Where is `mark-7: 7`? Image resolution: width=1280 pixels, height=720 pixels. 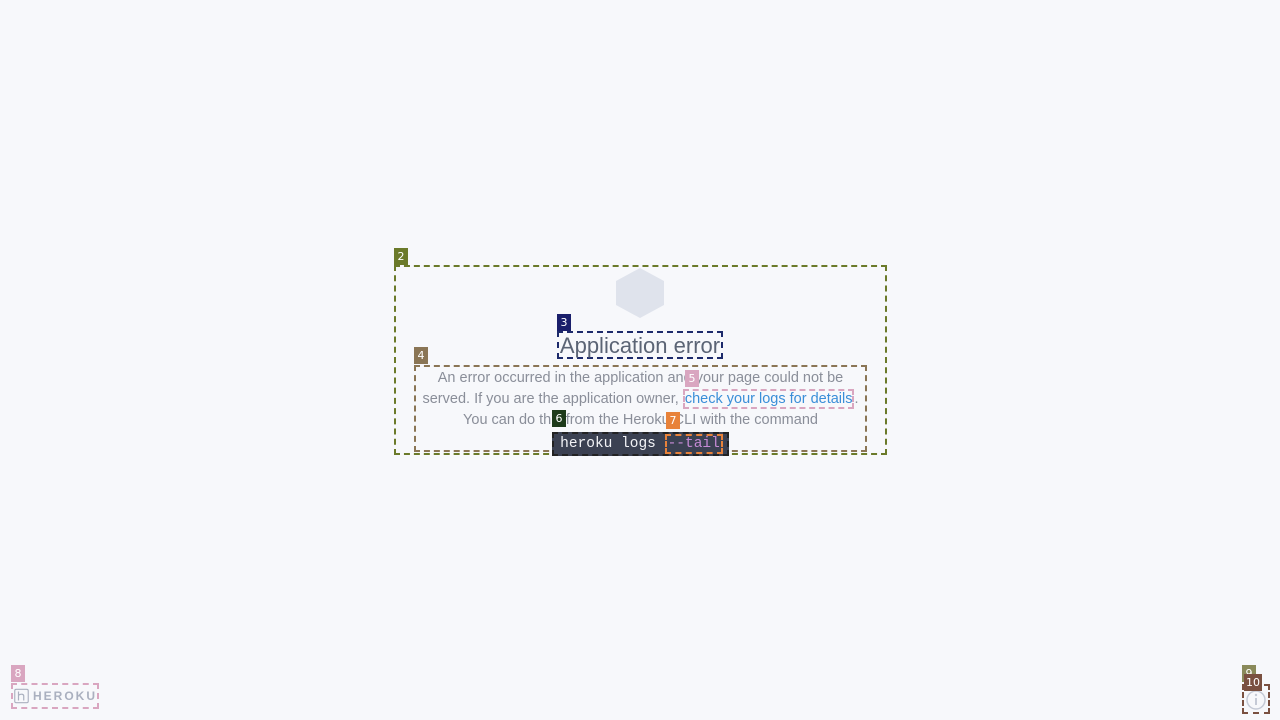
mark-7: 7 is located at coordinates (673, 420).